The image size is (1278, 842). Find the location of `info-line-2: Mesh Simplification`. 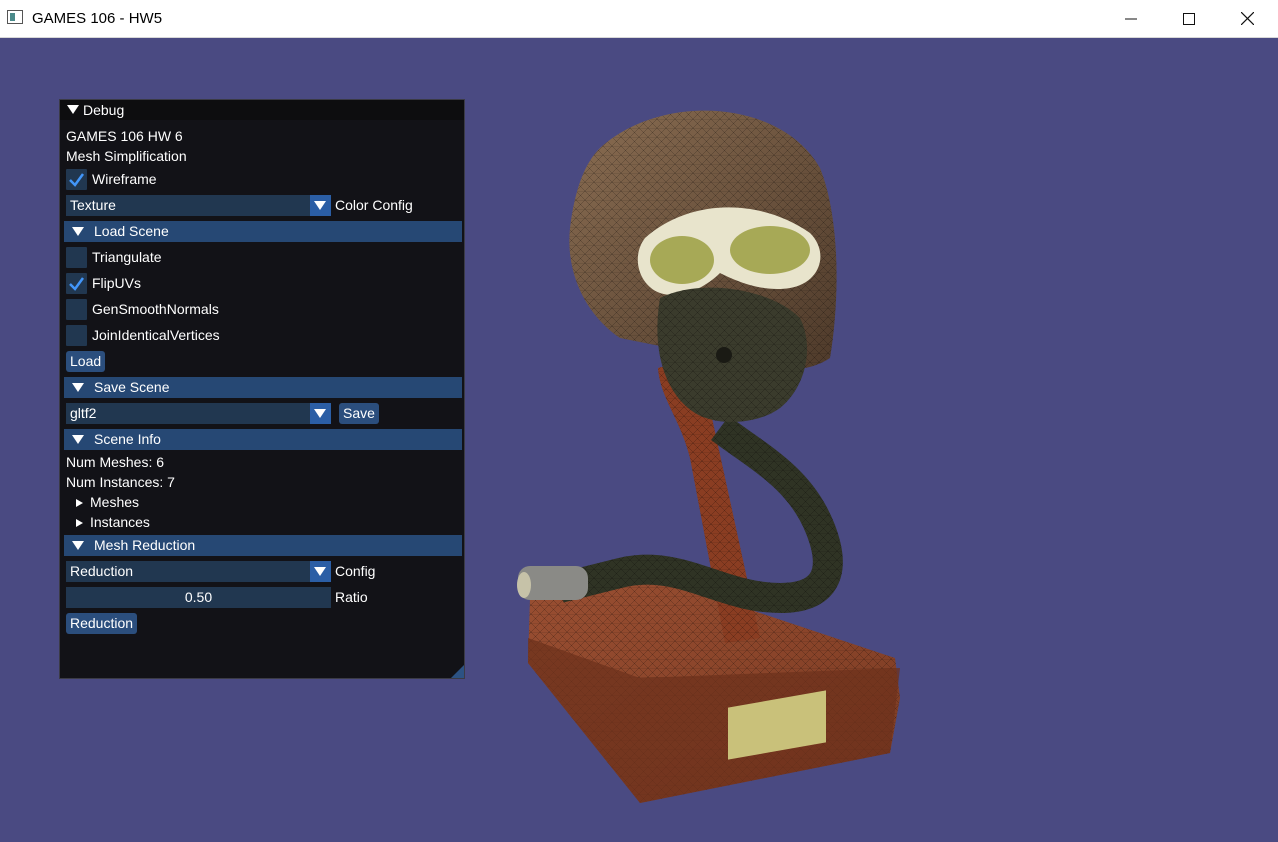

info-line-2: Mesh Simplification is located at coordinates (126, 156).